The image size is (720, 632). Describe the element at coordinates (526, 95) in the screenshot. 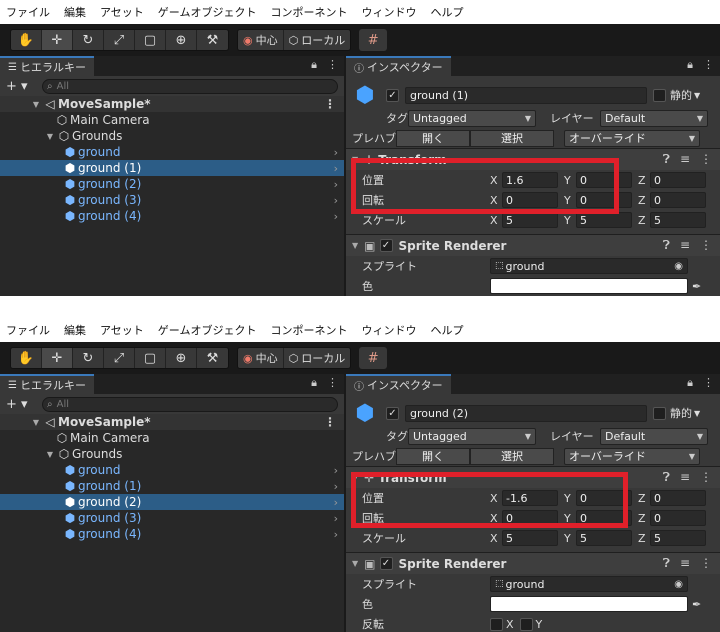

I see `object-name-field: ground (1)` at that location.